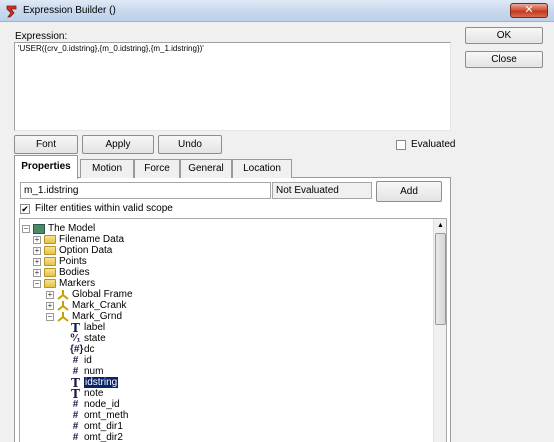 Image resolution: width=554 pixels, height=442 pixels. Describe the element at coordinates (72, 228) in the screenshot. I see `tree-node-label: The Model` at that location.